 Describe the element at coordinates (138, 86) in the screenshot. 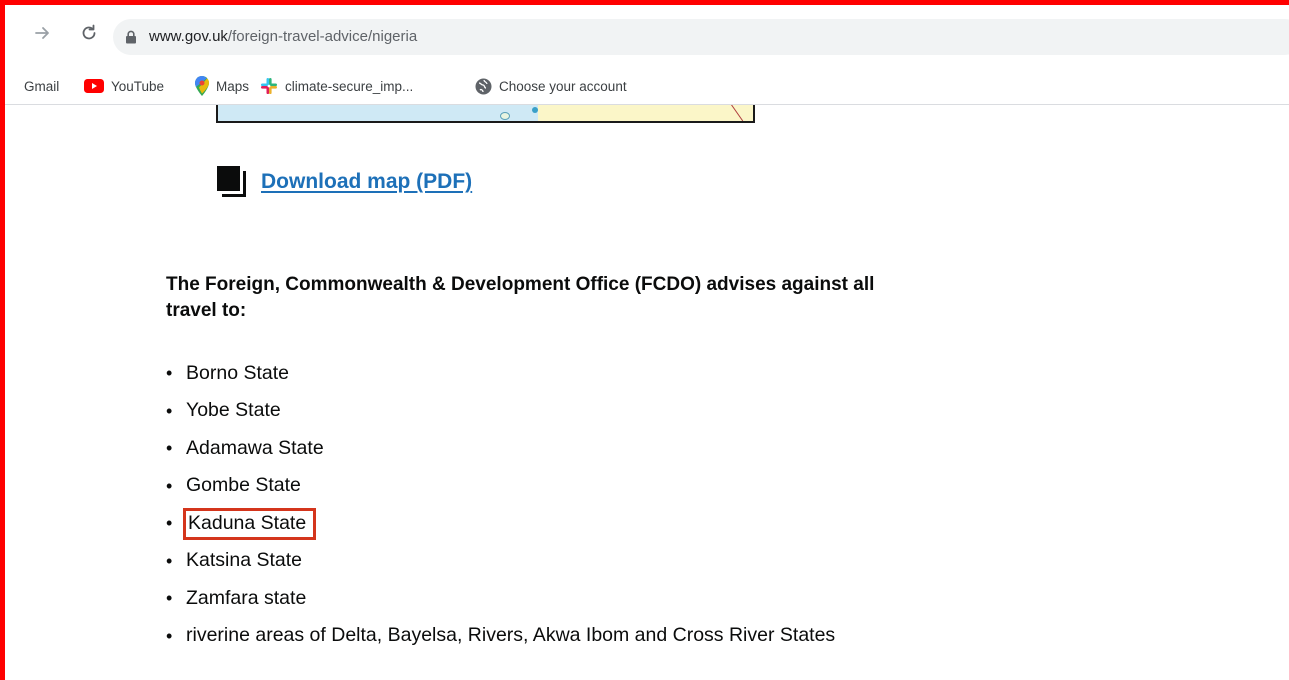

I see `bookmark-label: YouTube` at that location.